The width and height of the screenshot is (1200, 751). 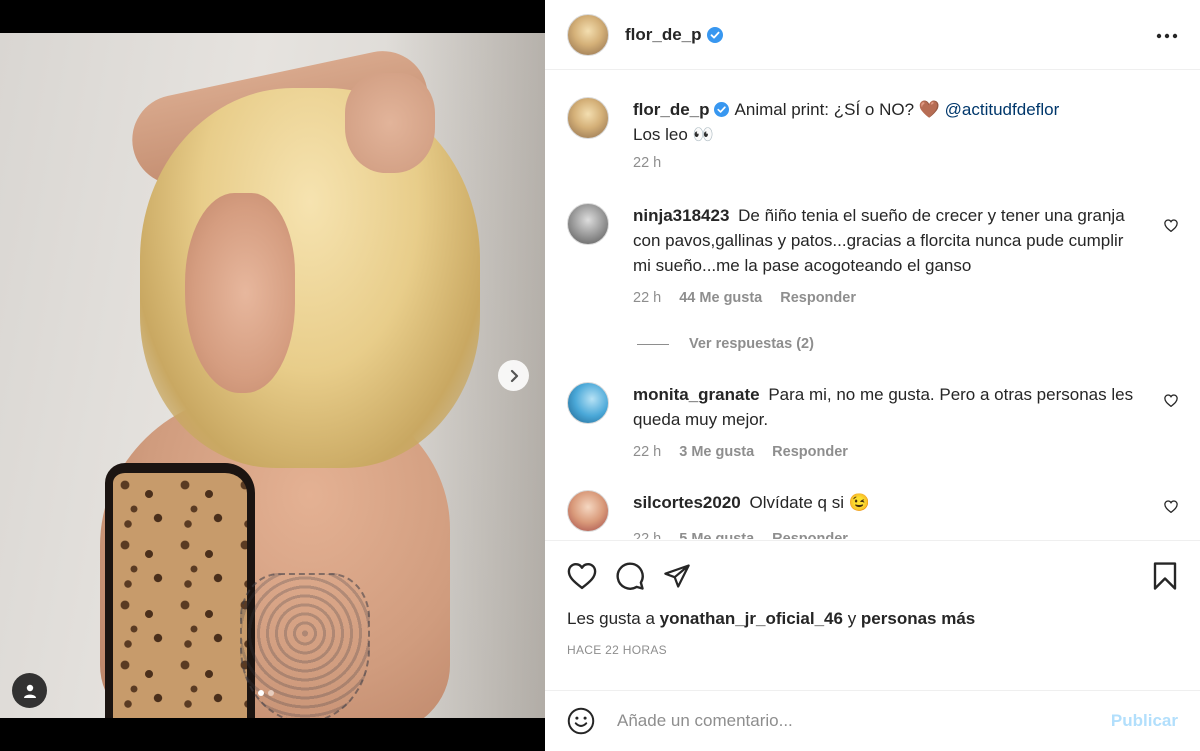 I want to click on caption-avatar, so click(x=588, y=118).